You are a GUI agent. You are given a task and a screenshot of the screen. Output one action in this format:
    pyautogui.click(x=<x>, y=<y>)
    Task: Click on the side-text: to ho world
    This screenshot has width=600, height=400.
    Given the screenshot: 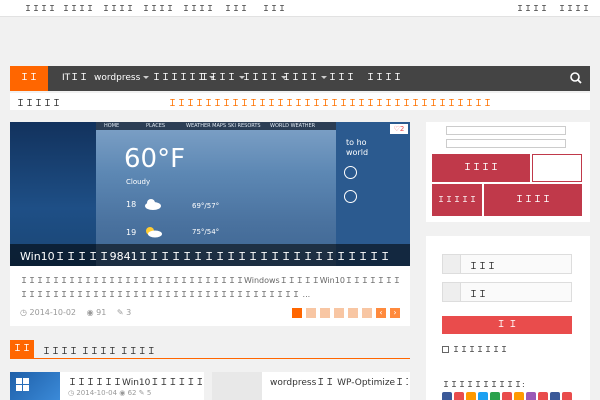 What is the action you would take?
    pyautogui.click(x=357, y=148)
    